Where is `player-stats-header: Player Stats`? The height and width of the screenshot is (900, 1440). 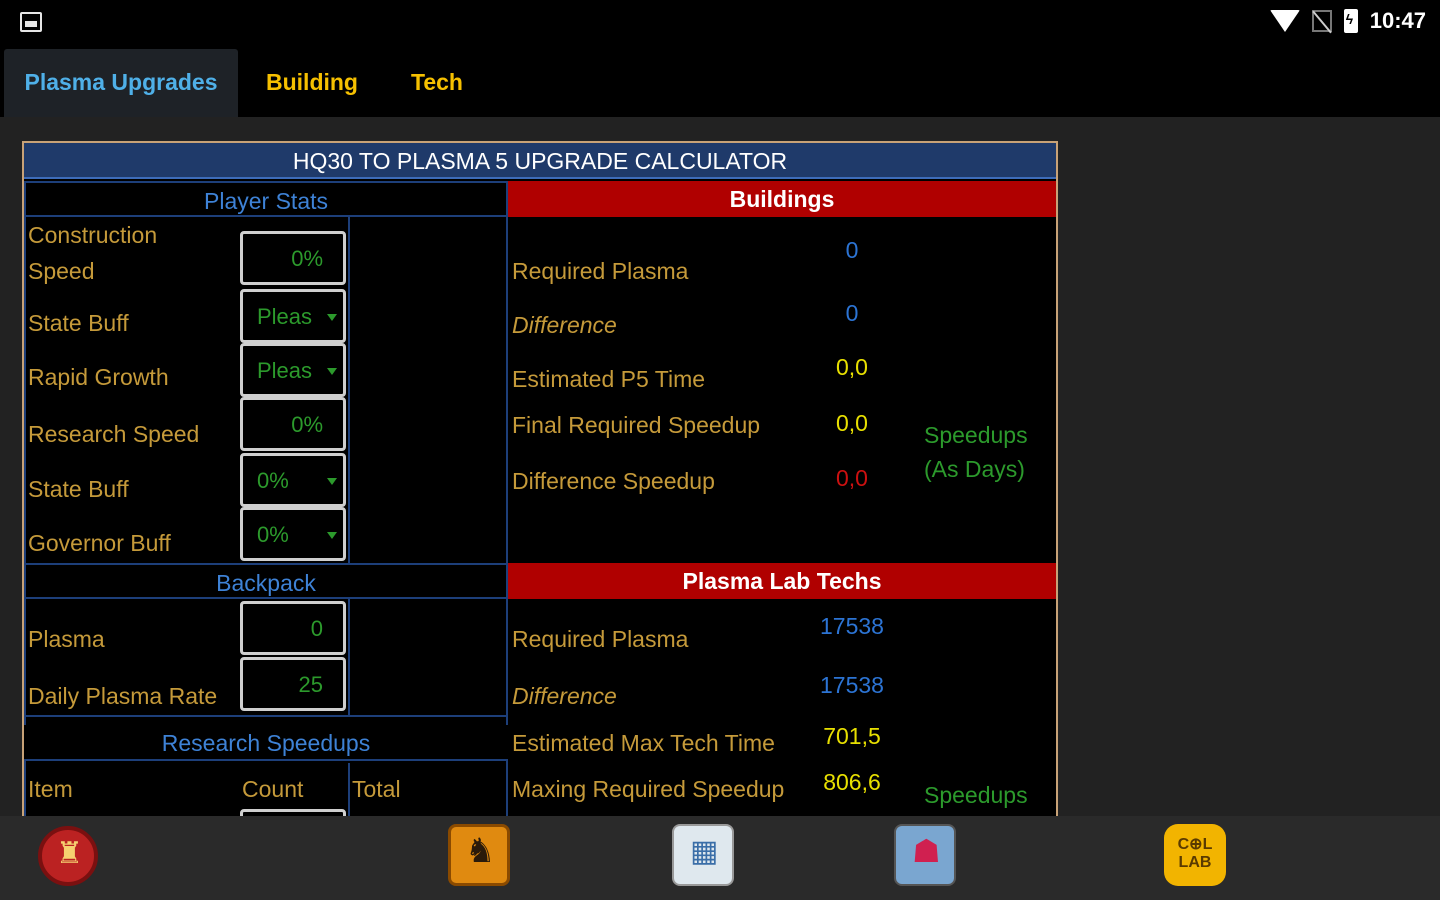
player-stats-header: Player Stats is located at coordinates (266, 199).